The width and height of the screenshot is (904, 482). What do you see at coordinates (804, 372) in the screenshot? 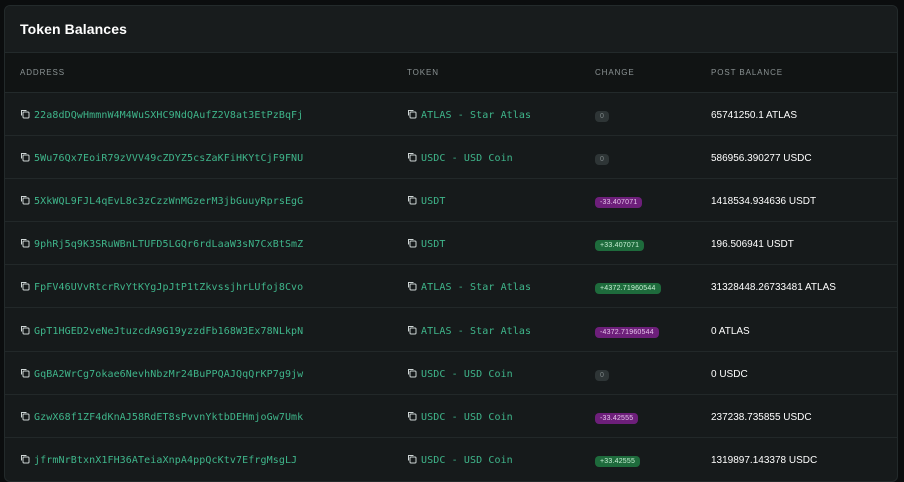
I see `post-balance-cell: 0 USDC` at bounding box center [804, 372].